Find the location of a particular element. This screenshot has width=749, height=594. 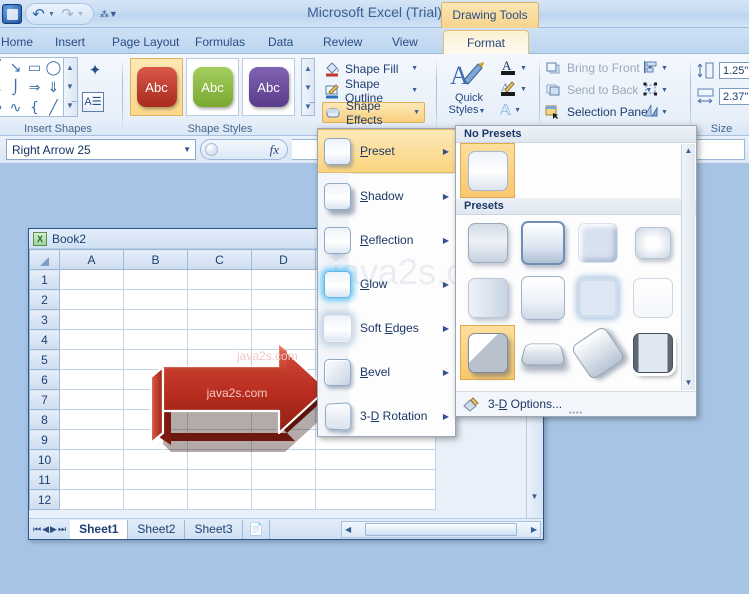

shape-style-red: Abc is located at coordinates (156, 87).